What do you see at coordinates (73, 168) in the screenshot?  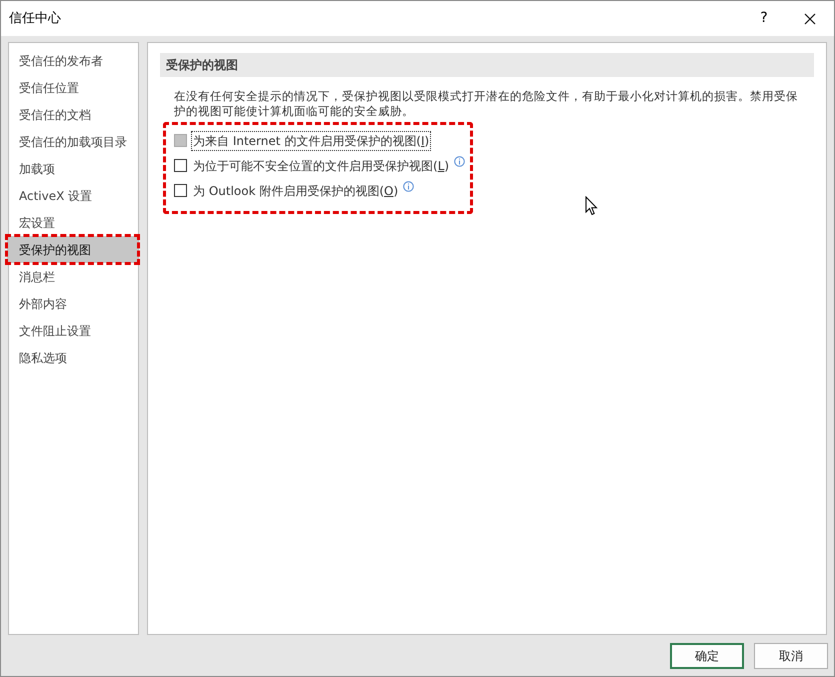 I see `sidebar-item: 加载项` at bounding box center [73, 168].